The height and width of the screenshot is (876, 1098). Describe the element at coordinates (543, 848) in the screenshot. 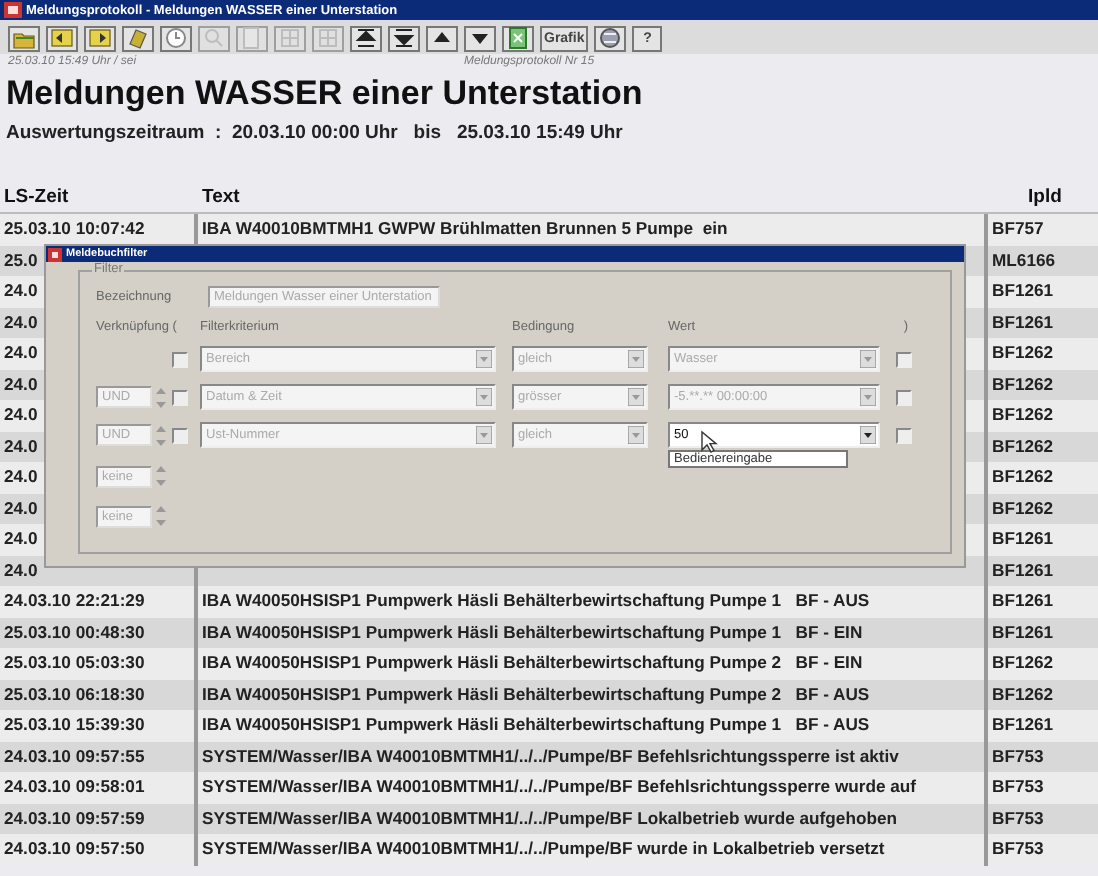

I see `table-cell: SYSTEM/Wasser/IBA W40010BMTMH1/../../Pumpe/BF wurde in Lokalbetrieb versetzt` at that location.